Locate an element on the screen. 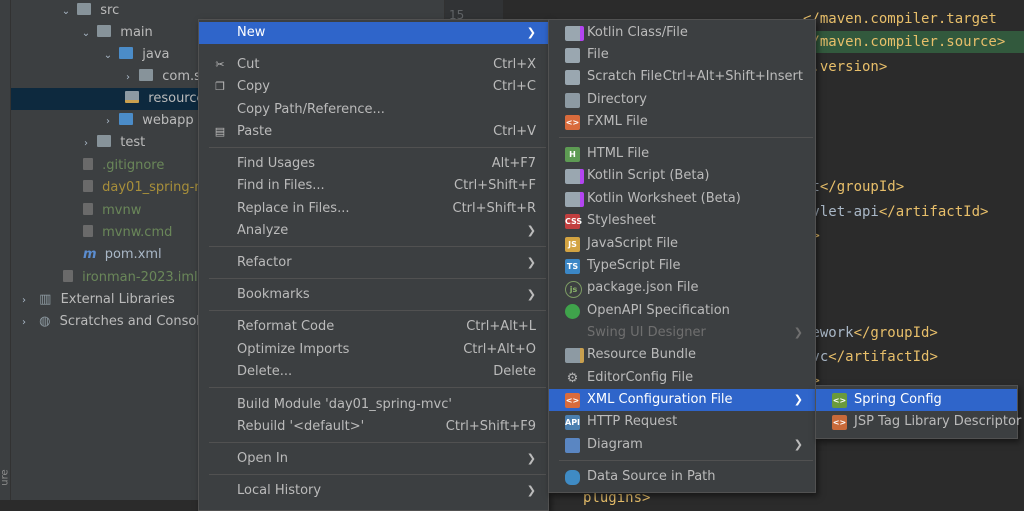 This screenshot has height=511, width=1024. http-request-icon: API is located at coordinates (572, 422).